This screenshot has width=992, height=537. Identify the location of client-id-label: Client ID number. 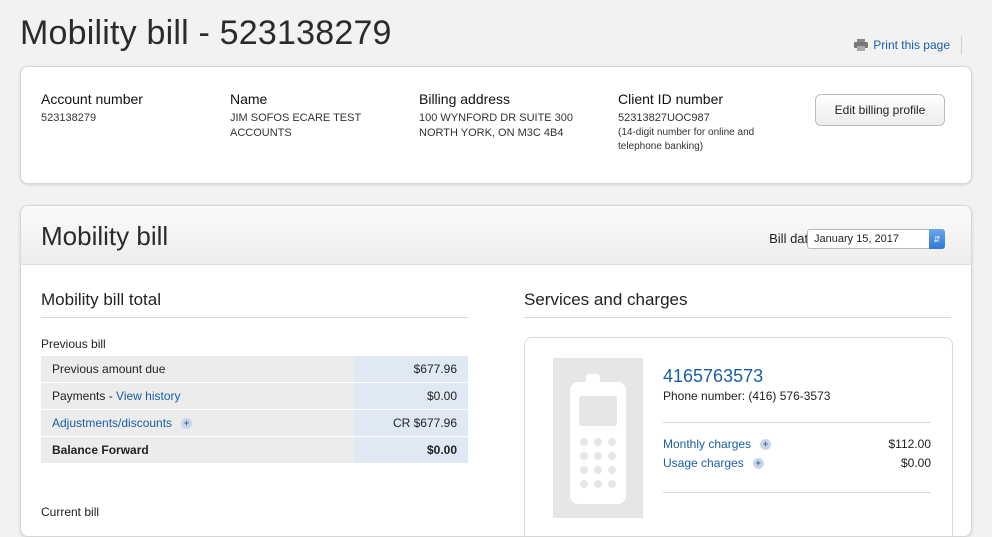
(671, 99).